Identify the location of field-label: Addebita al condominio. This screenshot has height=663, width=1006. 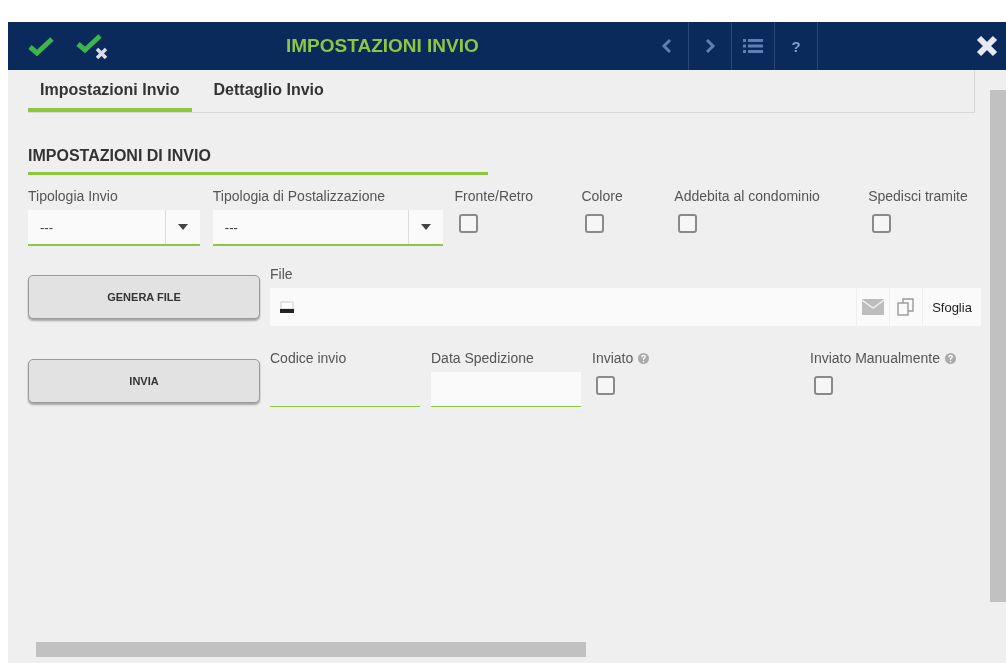
(747, 196).